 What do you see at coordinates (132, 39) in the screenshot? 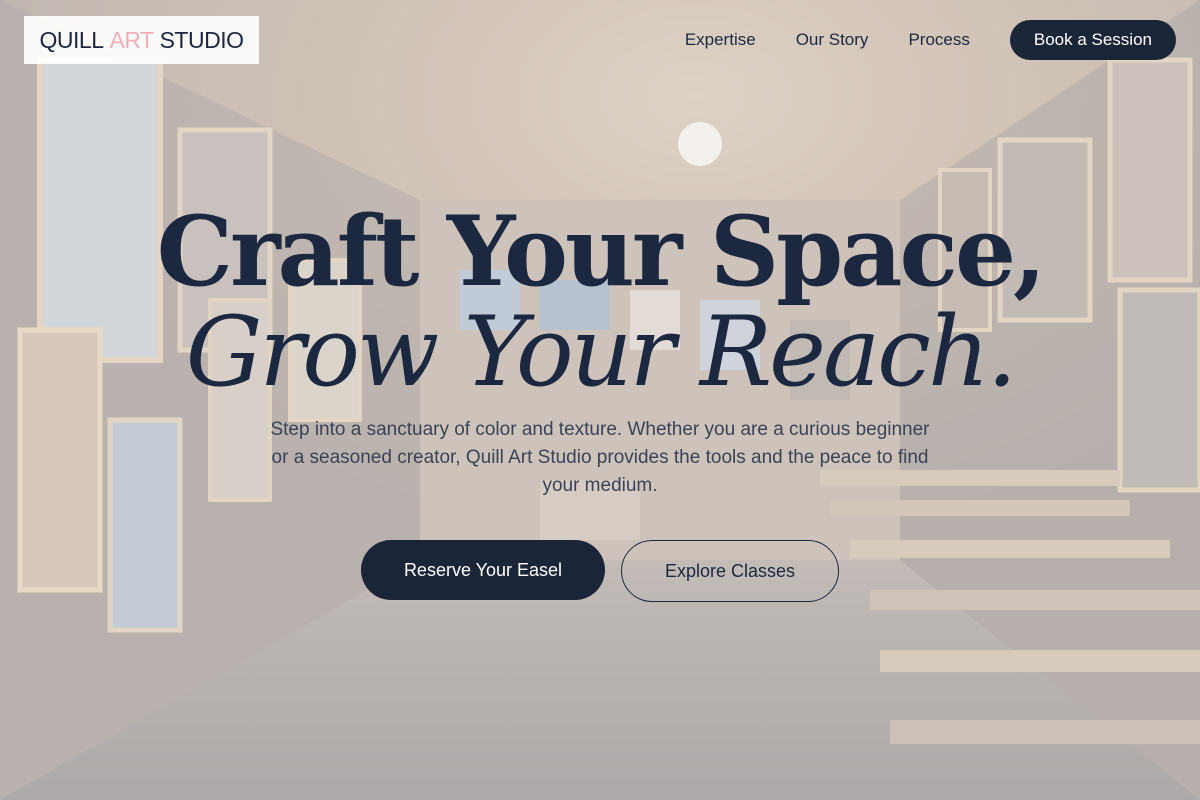
I see `brand-name-accent: ART` at bounding box center [132, 39].